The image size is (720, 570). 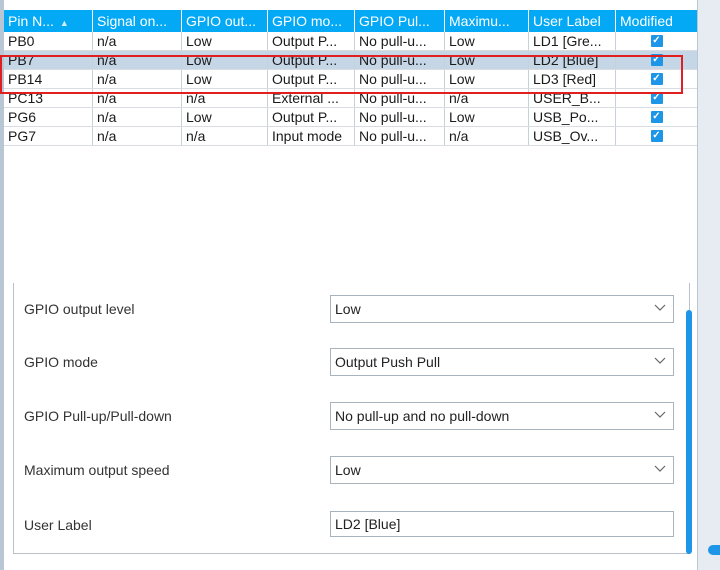 I want to click on property-user-label: User Label LD2 [Blue], so click(x=351, y=526).